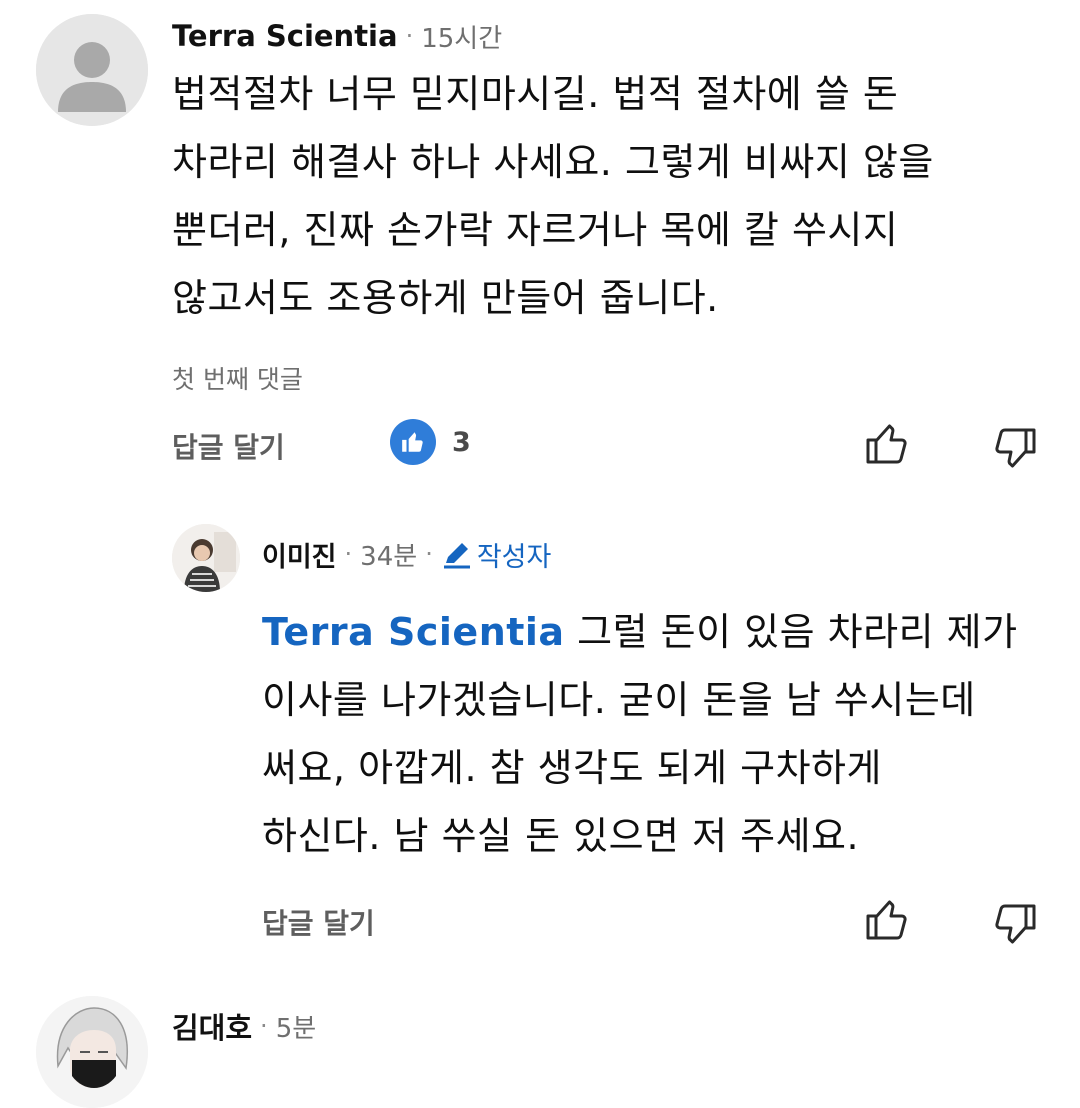 This screenshot has width=1080, height=1108. Describe the element at coordinates (296, 1028) in the screenshot. I see `timestamp: 5분` at that location.